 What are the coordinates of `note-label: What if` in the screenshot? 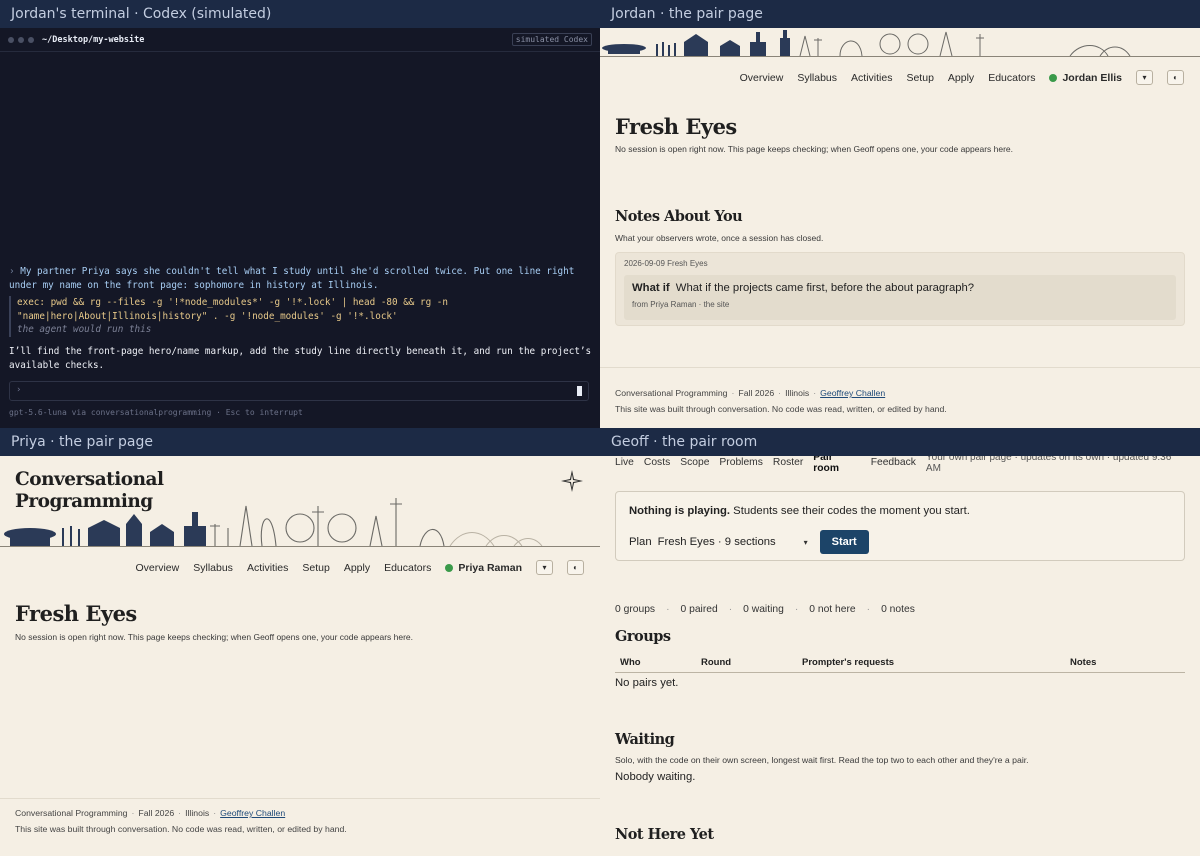 It's located at (651, 288).